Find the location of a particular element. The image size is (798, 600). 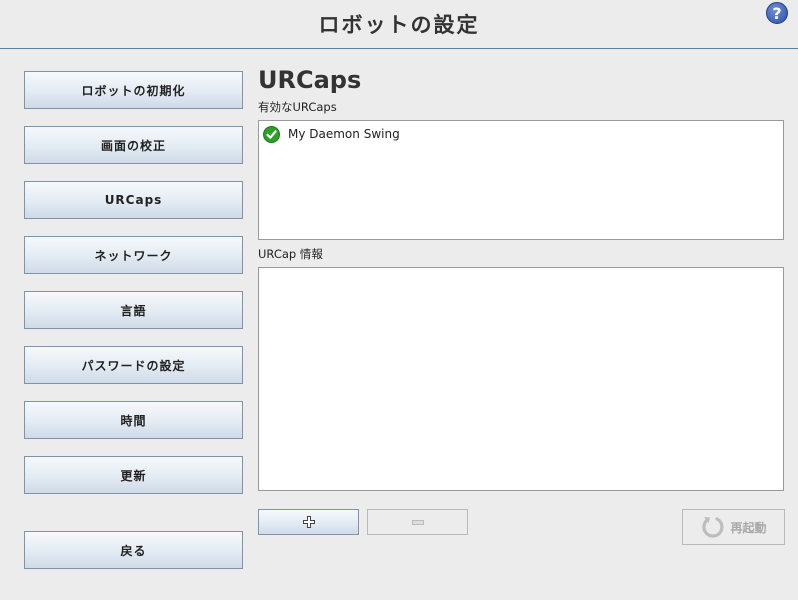

sidebar-item-label: ネットワーク is located at coordinates (133, 255).